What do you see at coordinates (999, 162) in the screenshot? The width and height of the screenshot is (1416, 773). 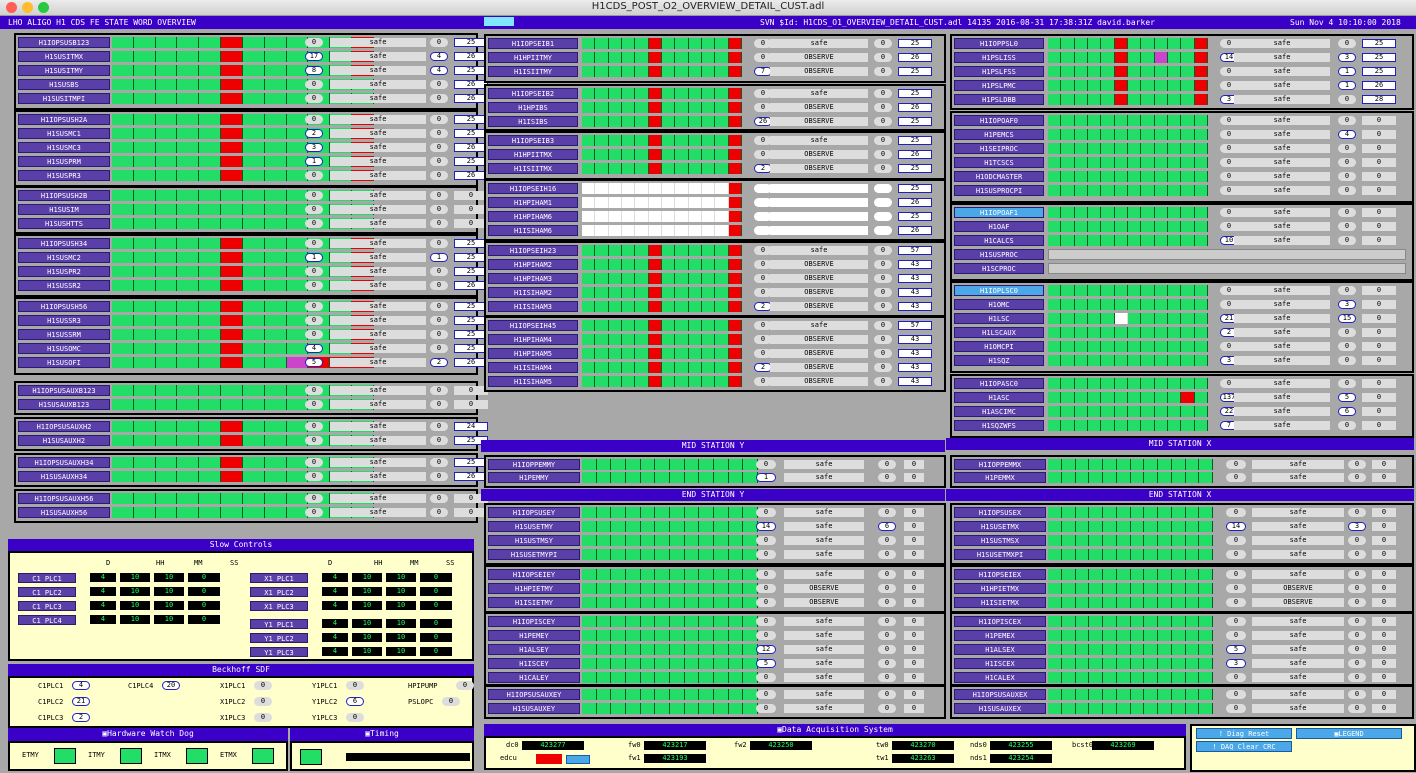 I see `model-name-button: H1TCSCS` at bounding box center [999, 162].